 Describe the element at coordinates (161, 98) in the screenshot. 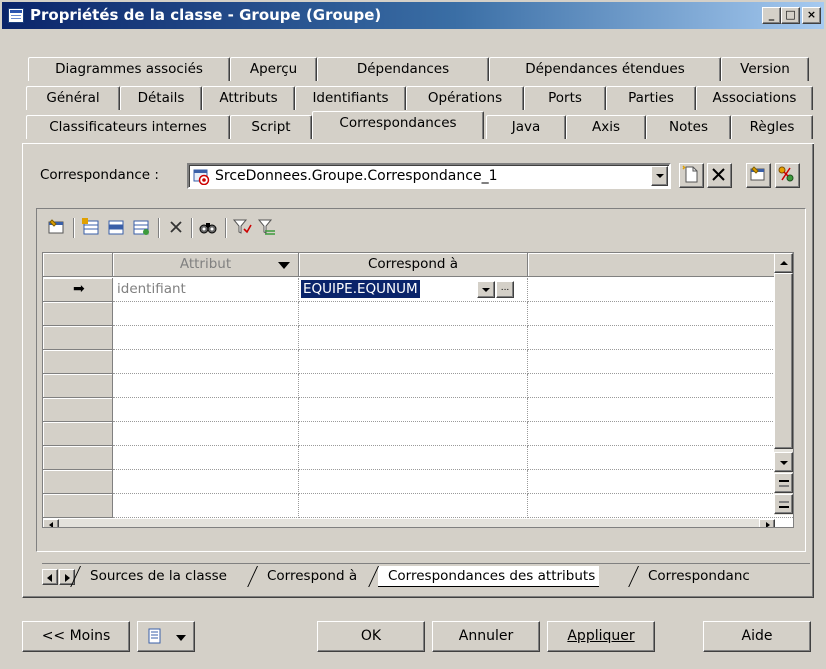

I see `tab-details: Détails` at that location.